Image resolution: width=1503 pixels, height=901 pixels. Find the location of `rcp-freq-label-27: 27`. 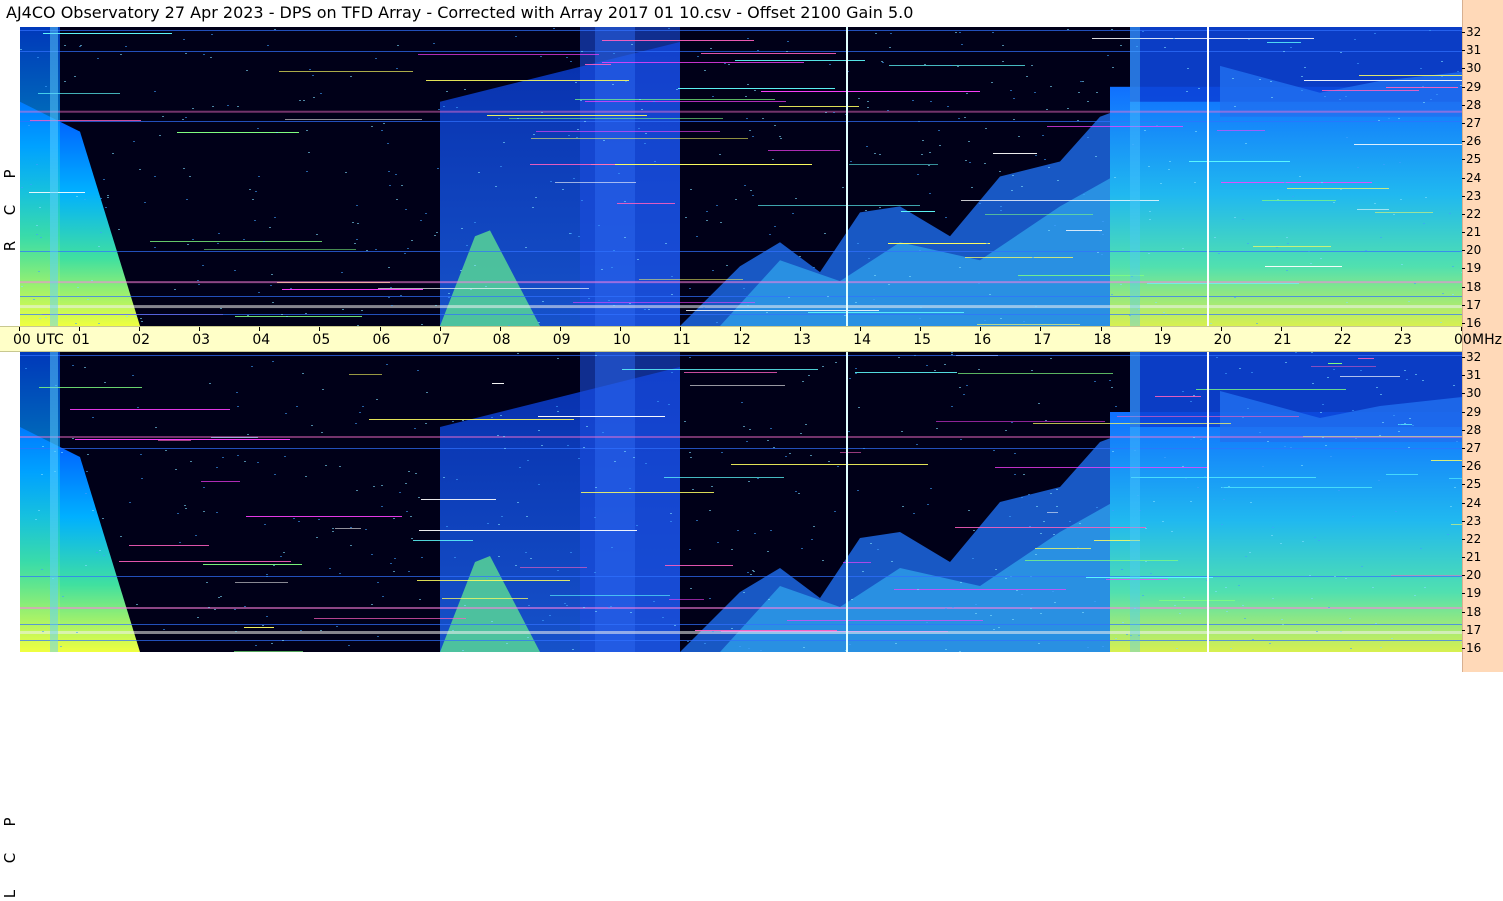

rcp-freq-label-27: 27 is located at coordinates (1474, 123).